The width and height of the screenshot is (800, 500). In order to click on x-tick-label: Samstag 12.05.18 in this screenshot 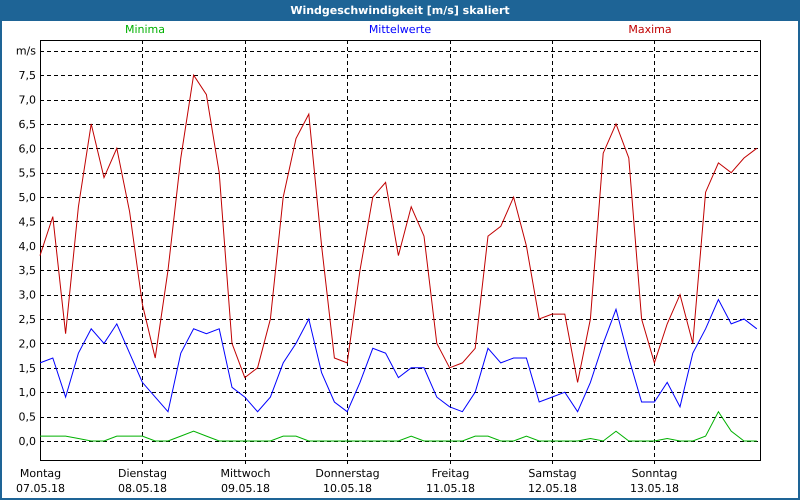, I will do `click(552, 481)`.